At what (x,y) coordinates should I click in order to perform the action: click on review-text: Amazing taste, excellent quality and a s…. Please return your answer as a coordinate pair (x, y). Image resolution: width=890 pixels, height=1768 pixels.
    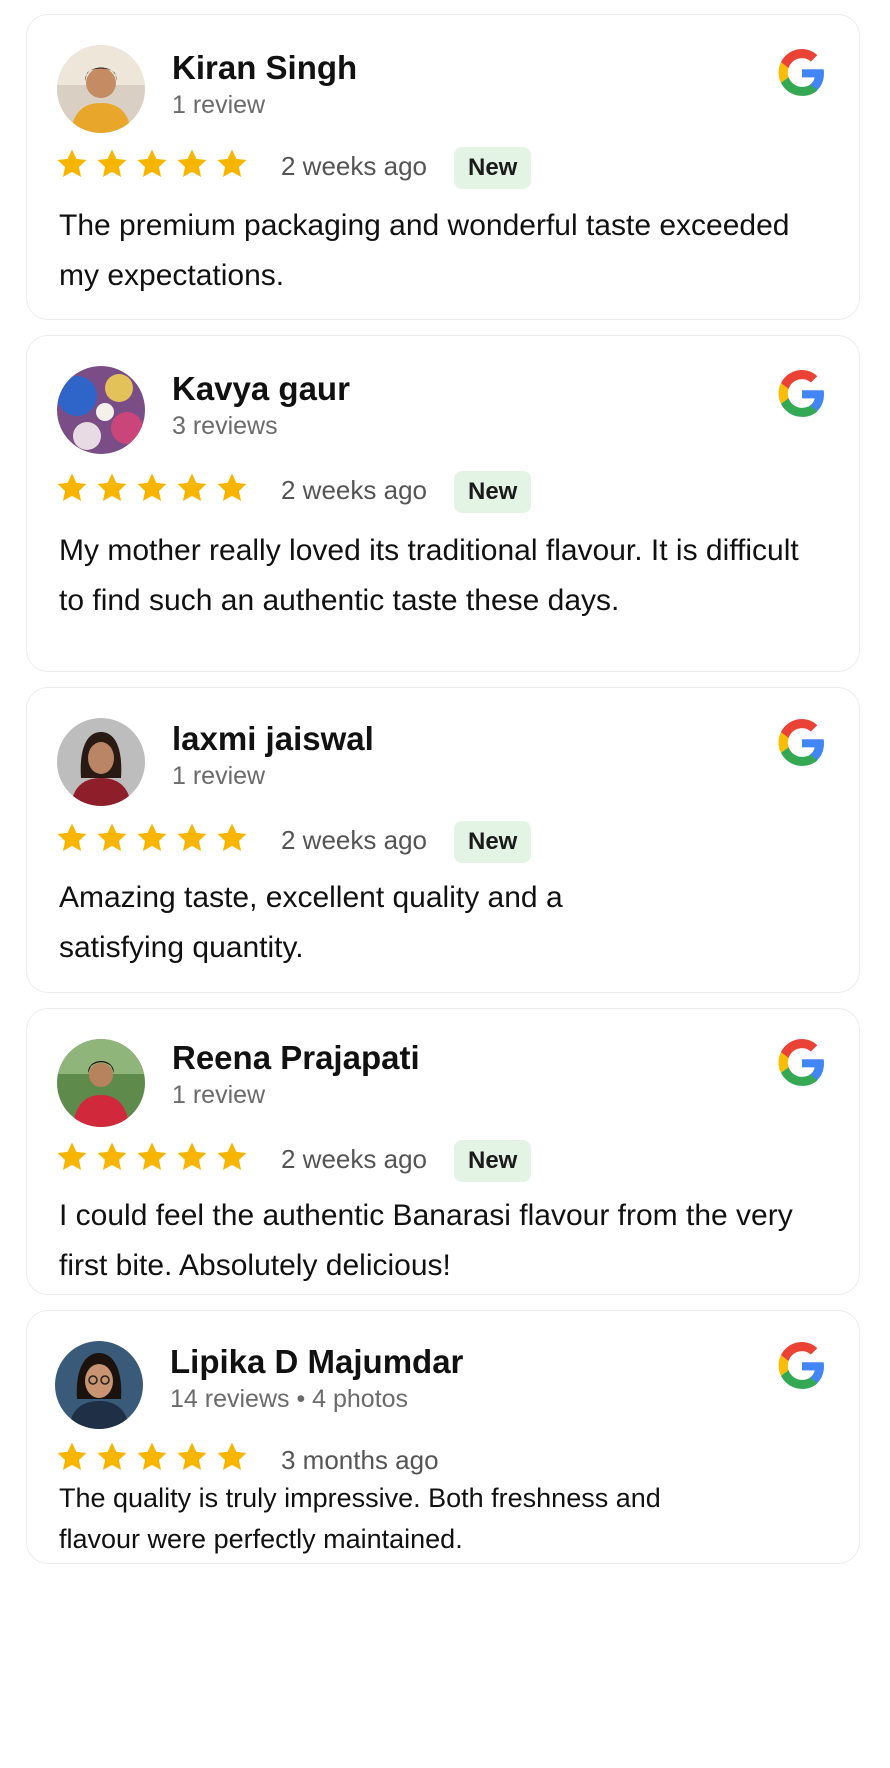
    Looking at the image, I should click on (311, 922).